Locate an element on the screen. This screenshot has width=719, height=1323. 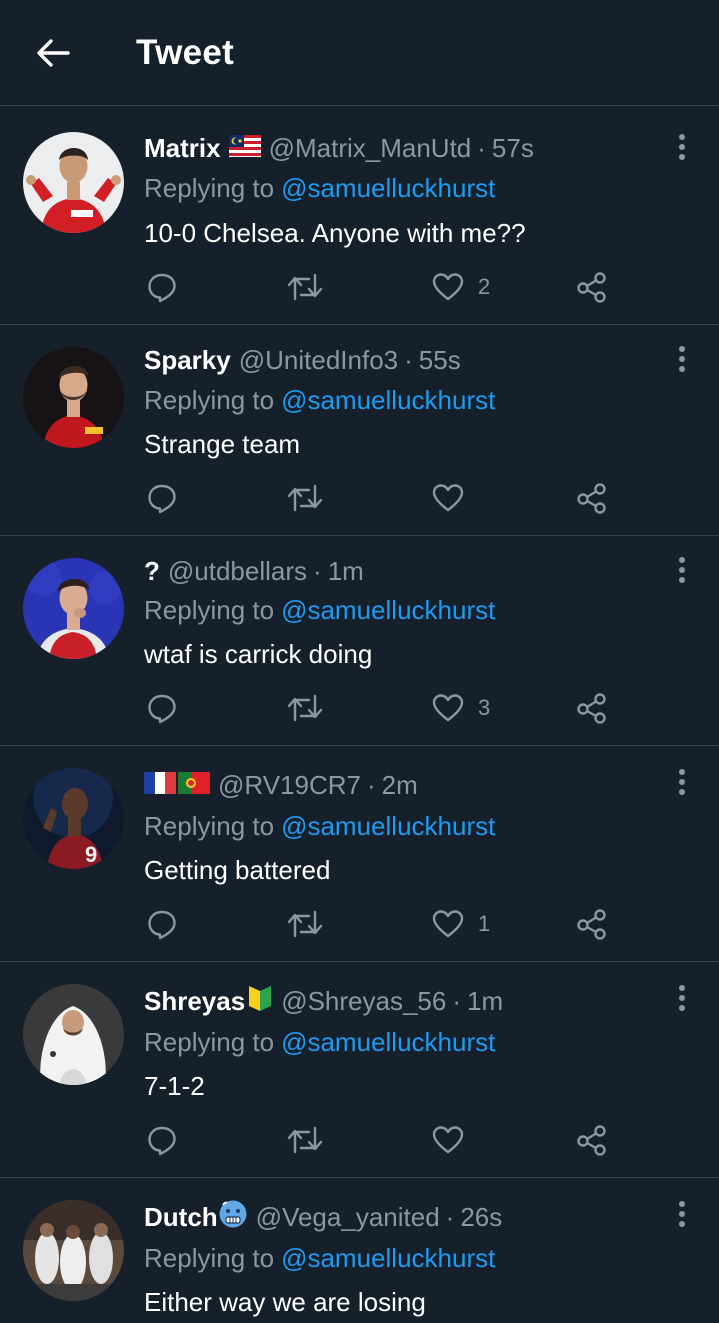
tweet-text: Either way we are losing is located at coordinates (285, 1301).